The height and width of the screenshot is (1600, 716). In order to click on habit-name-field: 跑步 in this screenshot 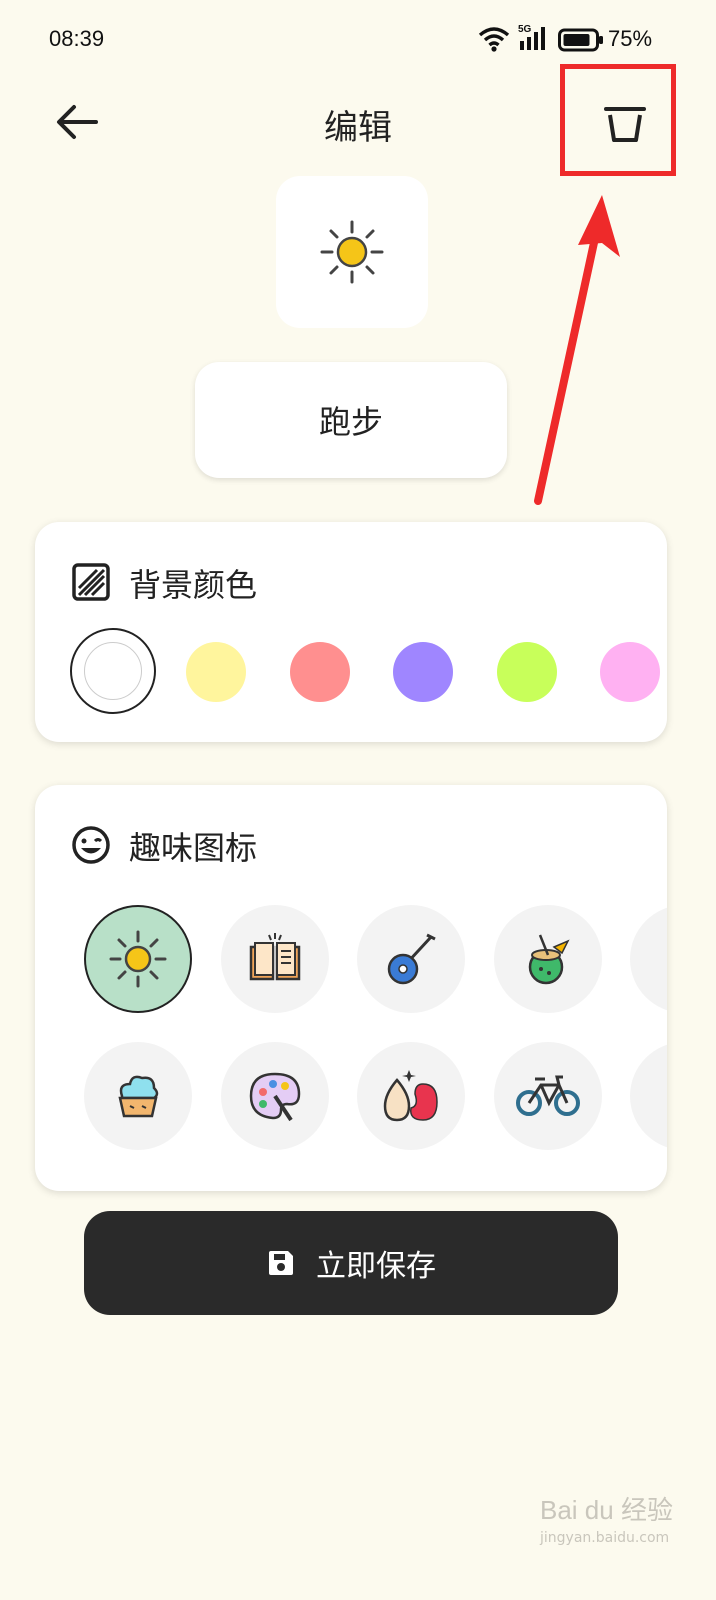, I will do `click(351, 420)`.